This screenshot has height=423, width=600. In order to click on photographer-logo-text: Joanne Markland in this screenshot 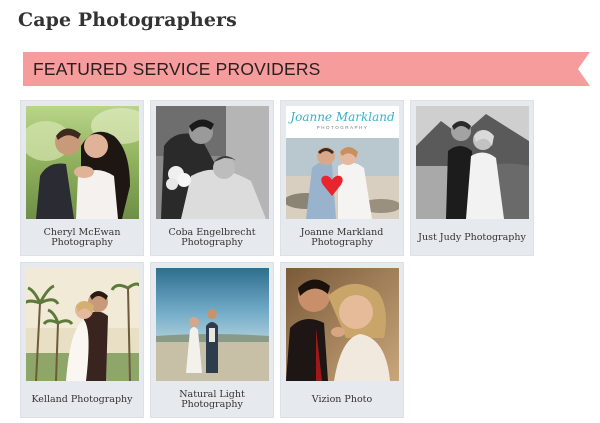, I will do `click(342, 117)`.